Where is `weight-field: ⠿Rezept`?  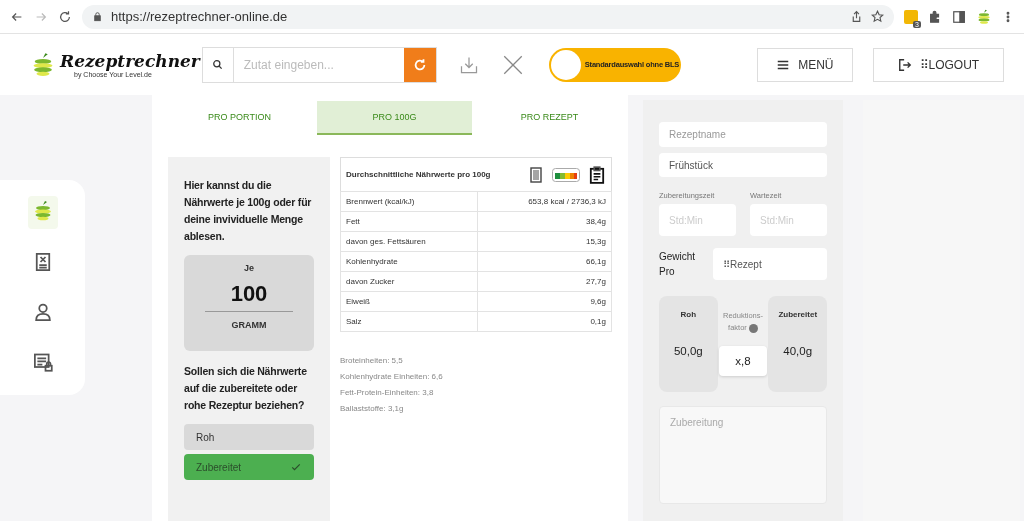 weight-field: ⠿Rezept is located at coordinates (770, 264).